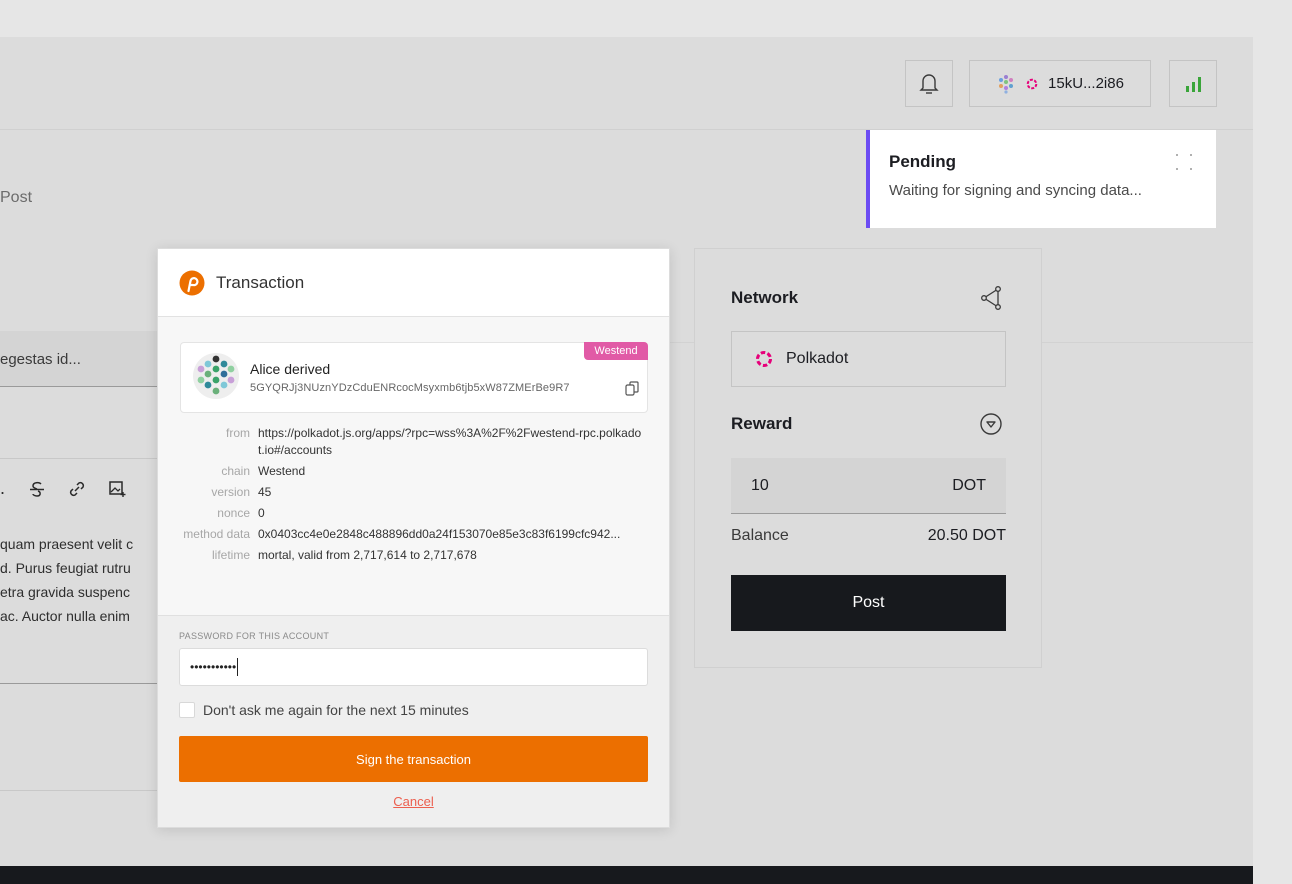  I want to click on detail-row-version: version 45, so click(413, 492).